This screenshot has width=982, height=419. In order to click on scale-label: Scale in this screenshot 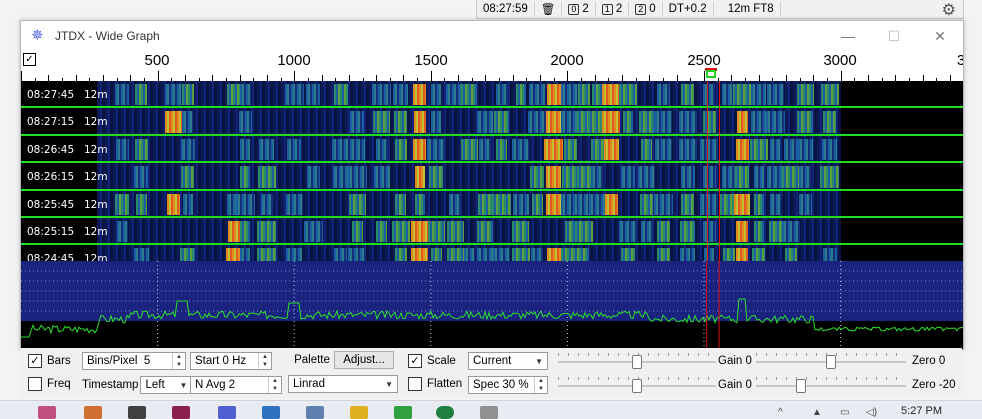, I will do `click(441, 361)`.